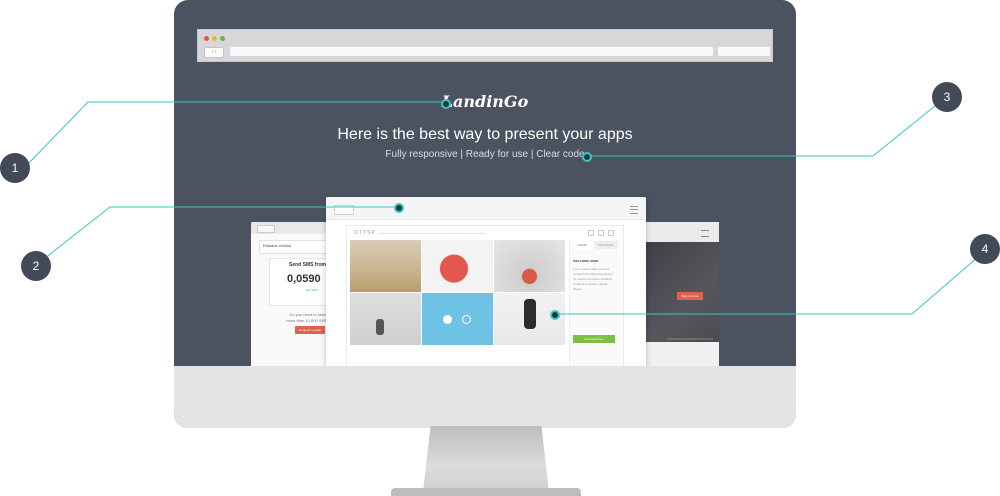  What do you see at coordinates (985, 249) in the screenshot?
I see `callout-badge-4: 4` at bounding box center [985, 249].